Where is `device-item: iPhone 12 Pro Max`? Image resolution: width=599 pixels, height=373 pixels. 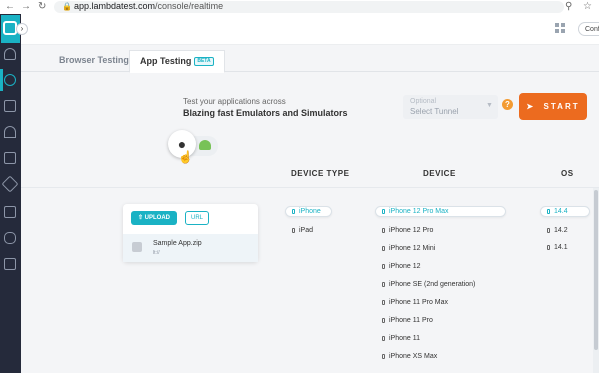
device-item: iPhone 12 Pro Max is located at coordinates (440, 211).